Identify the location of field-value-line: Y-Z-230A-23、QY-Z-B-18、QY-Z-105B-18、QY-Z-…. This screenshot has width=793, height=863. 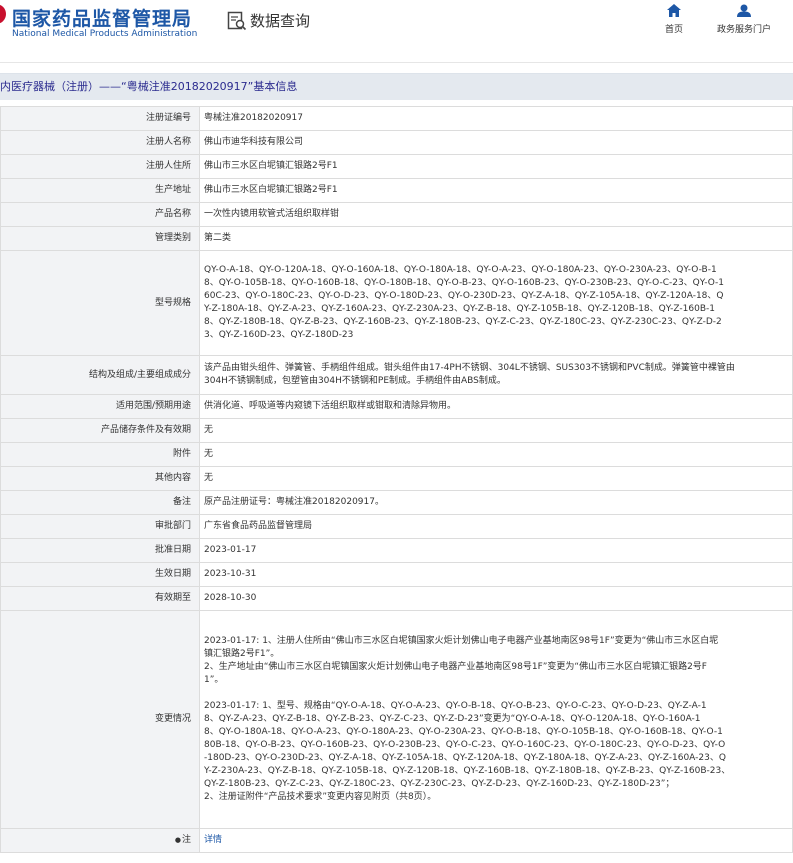
(467, 771).